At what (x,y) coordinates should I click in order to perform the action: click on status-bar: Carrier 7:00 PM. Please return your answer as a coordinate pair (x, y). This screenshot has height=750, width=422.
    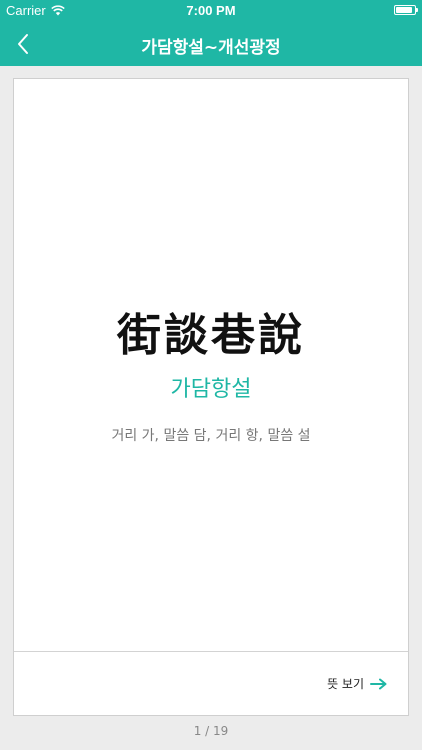
    Looking at the image, I should click on (211, 11).